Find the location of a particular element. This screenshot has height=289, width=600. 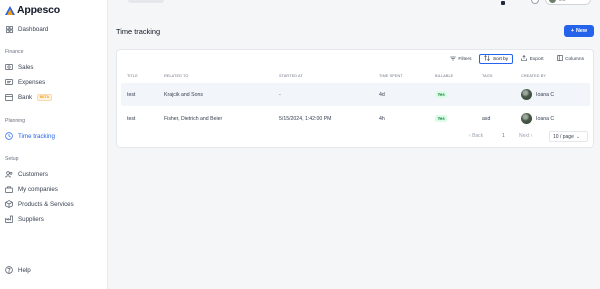

page-size-label: 10 / page is located at coordinates (563, 136).